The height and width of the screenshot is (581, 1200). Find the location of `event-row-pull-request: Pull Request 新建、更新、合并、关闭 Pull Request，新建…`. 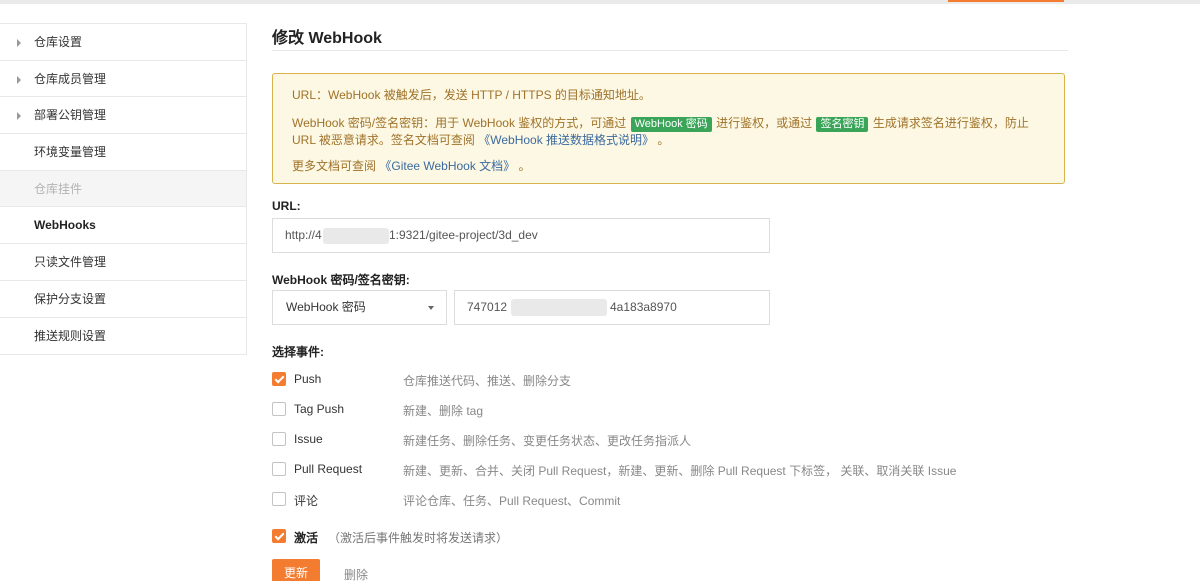

event-row-pull-request: Pull Request 新建、更新、合并、关闭 Pull Request，新建… is located at coordinates (652, 470).